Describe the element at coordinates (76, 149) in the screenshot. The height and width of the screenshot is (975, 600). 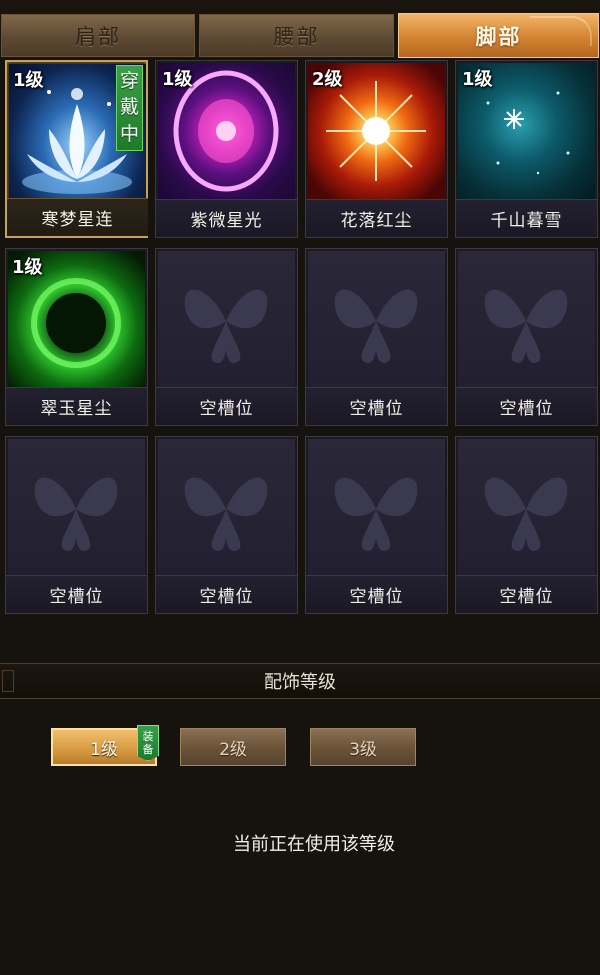
I see `accessory-slot-hanmeng: 1级 穿 戴 中 寒梦星连` at that location.